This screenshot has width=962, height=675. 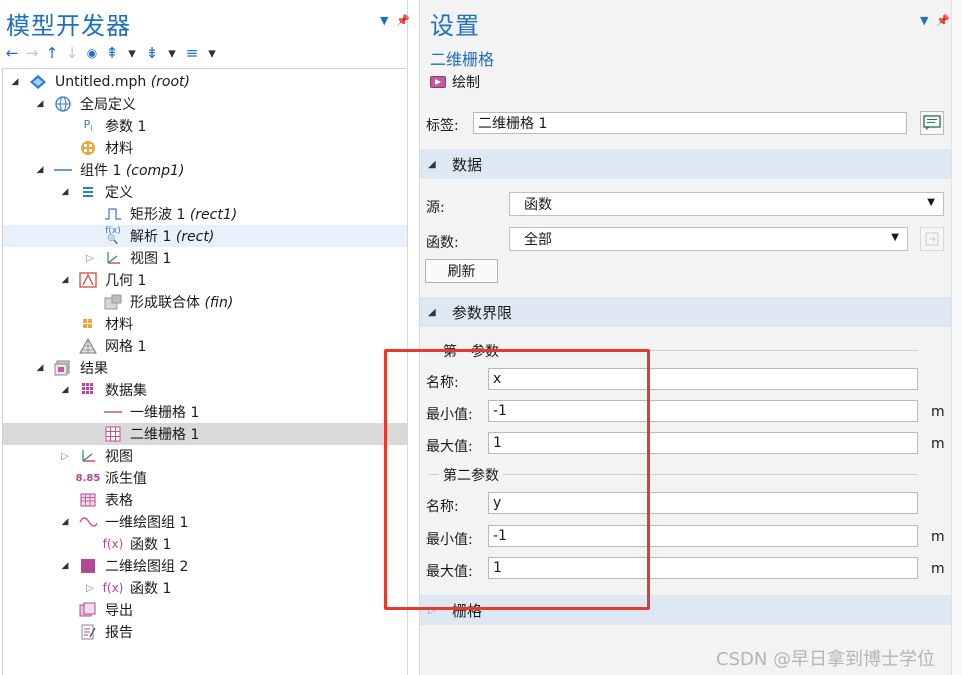 I want to click on tree-node: ◢ 二维绘图组 2, so click(x=205, y=566).